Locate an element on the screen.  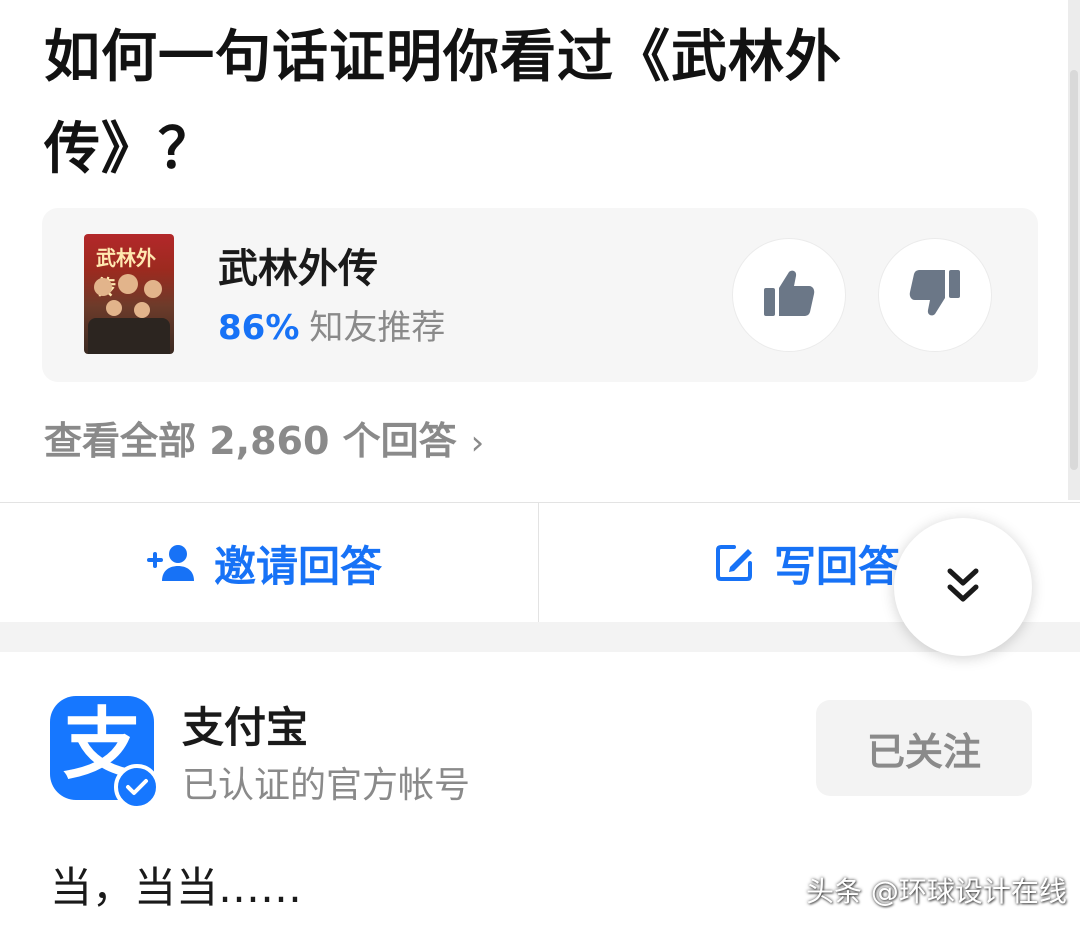
show-poster: 武林外传 is located at coordinates (129, 294).